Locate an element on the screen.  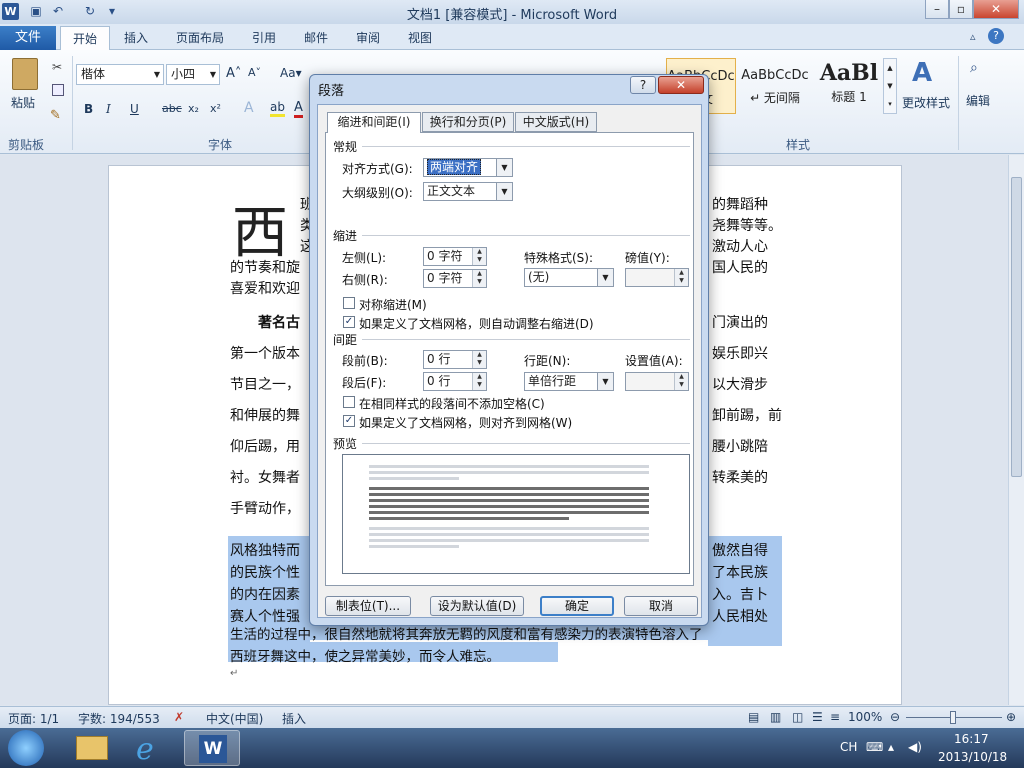
ok-button: 确定 is located at coordinates (577, 606).